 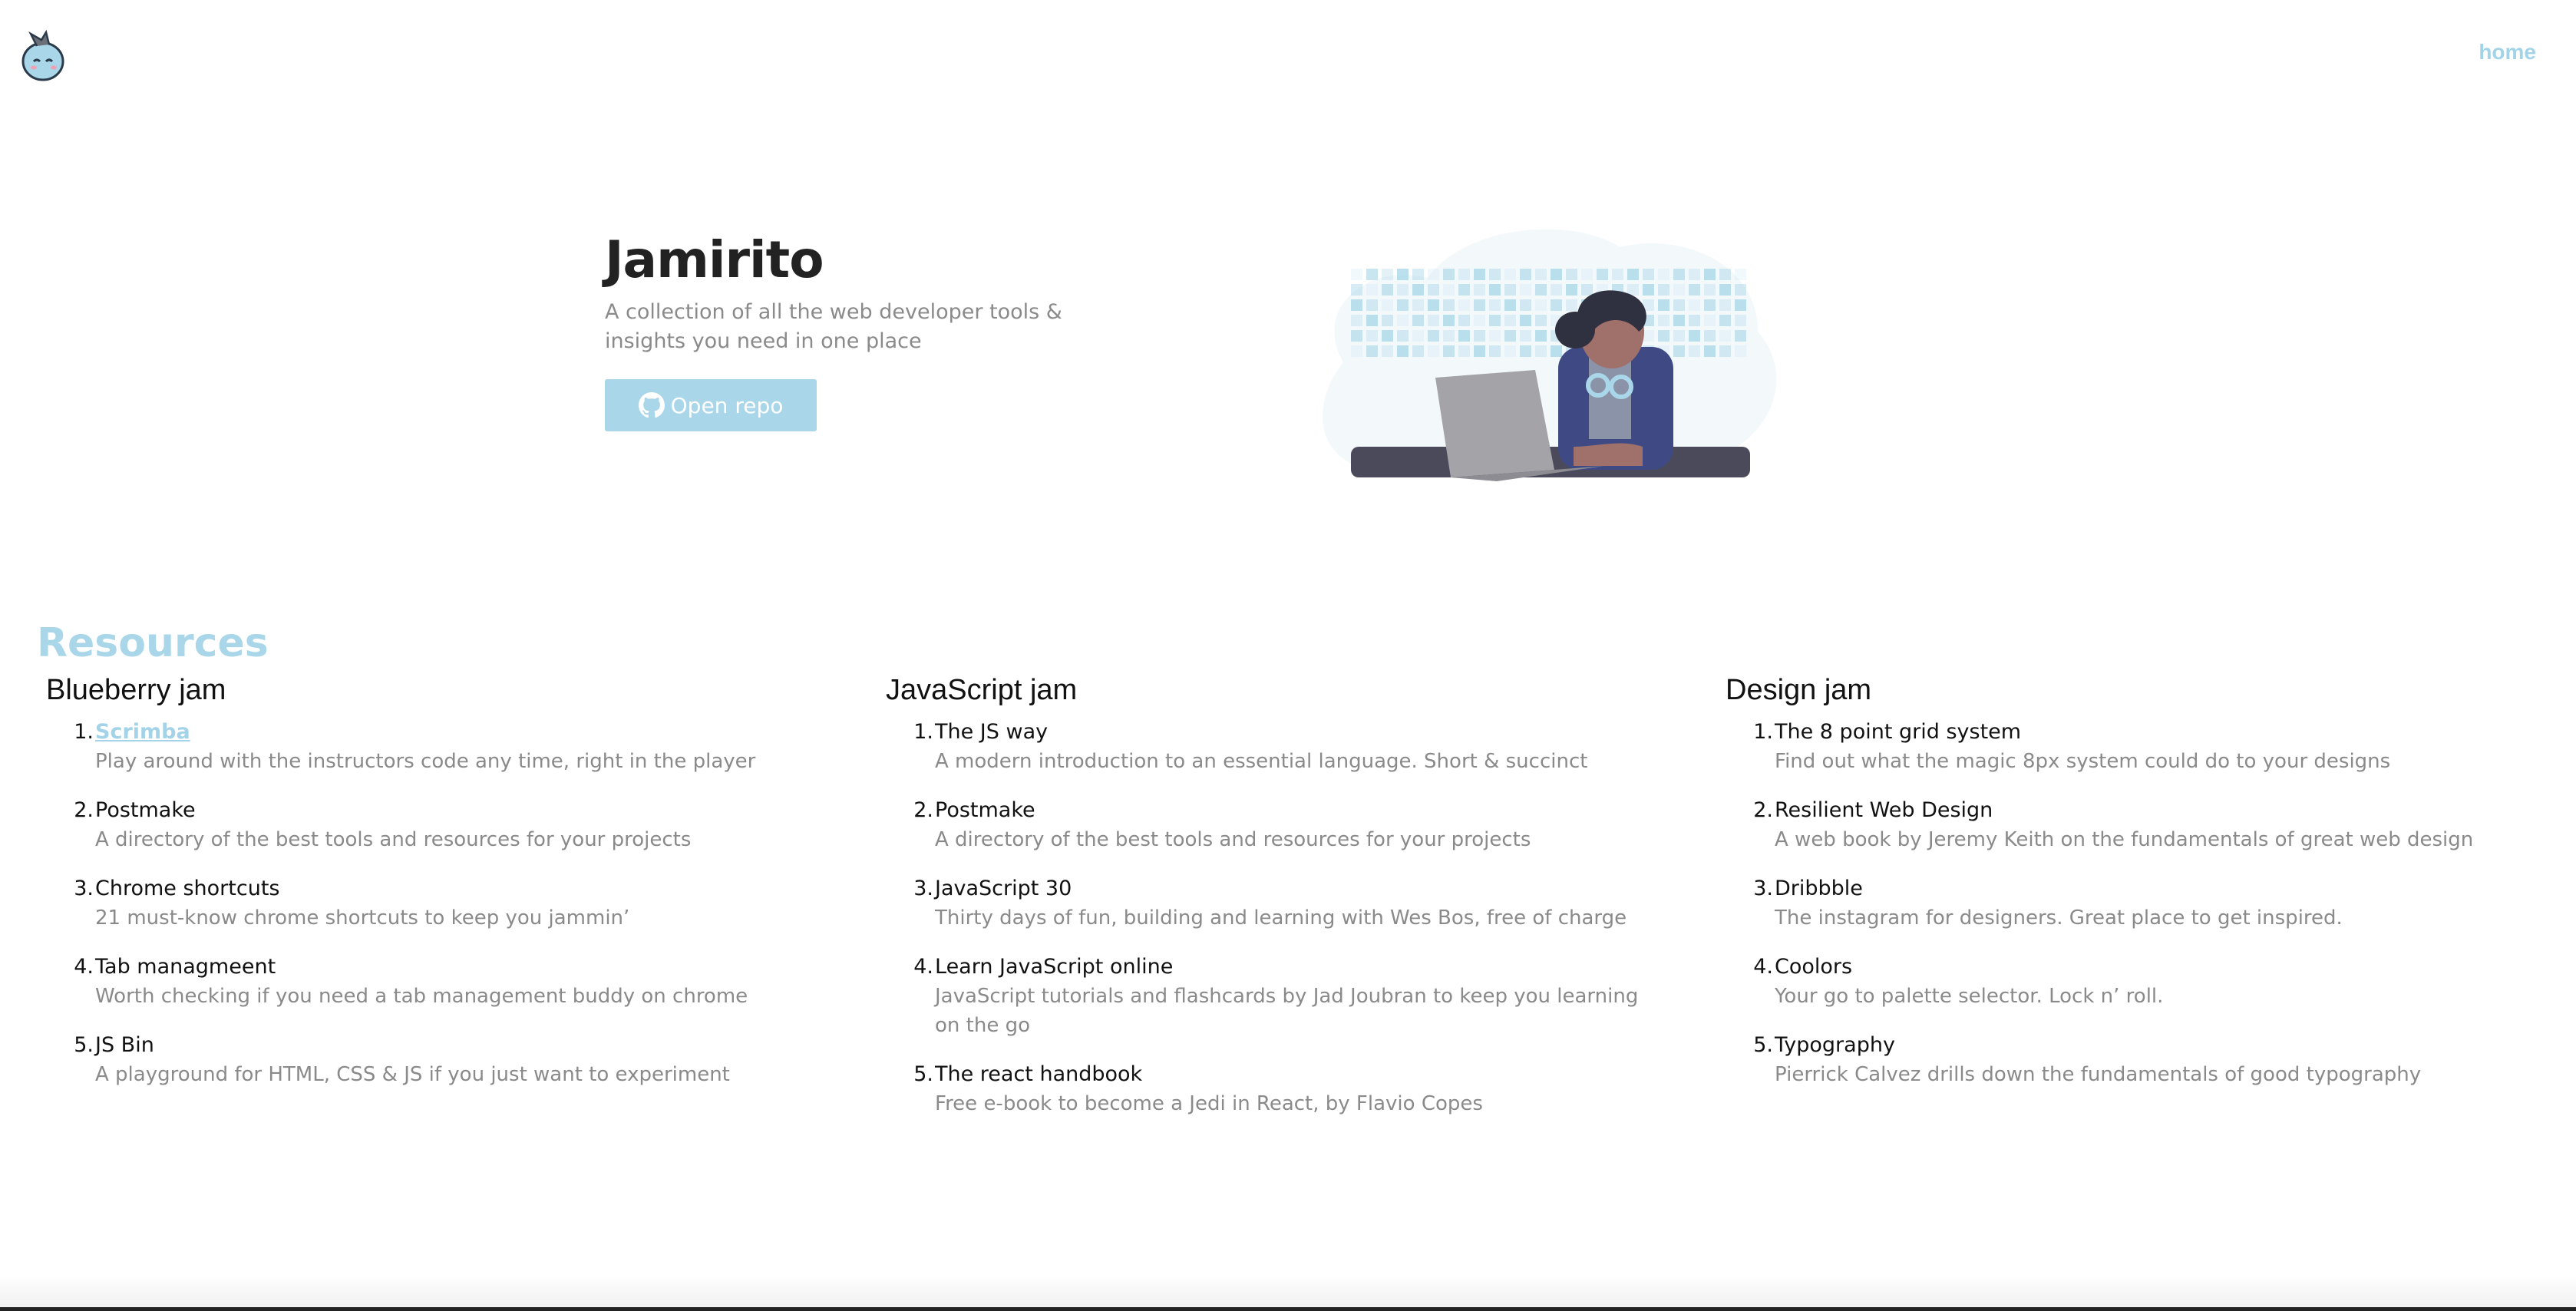 I want to click on developer-illustration, so click(x=1549, y=355).